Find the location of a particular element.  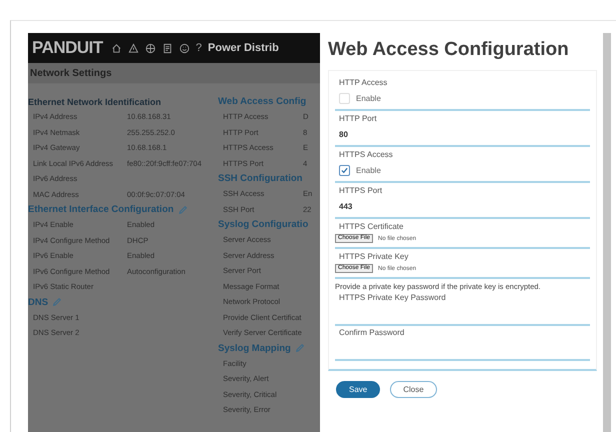

close-button: Close is located at coordinates (413, 389).